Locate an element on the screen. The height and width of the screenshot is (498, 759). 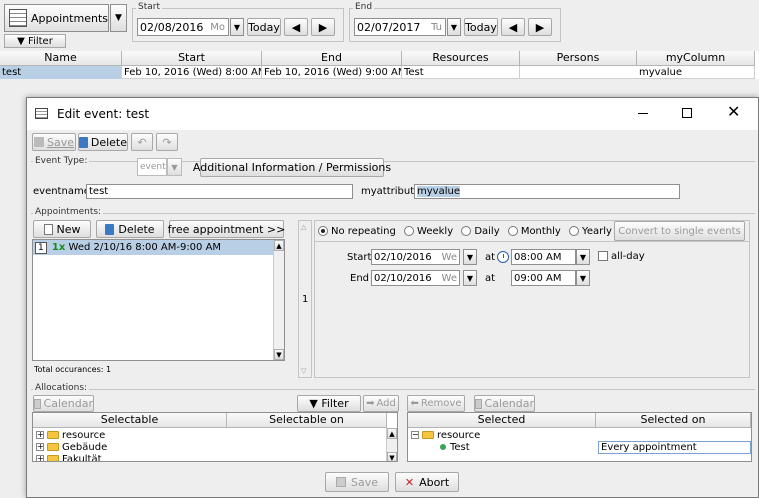
end-today-button: Today is located at coordinates (481, 27).